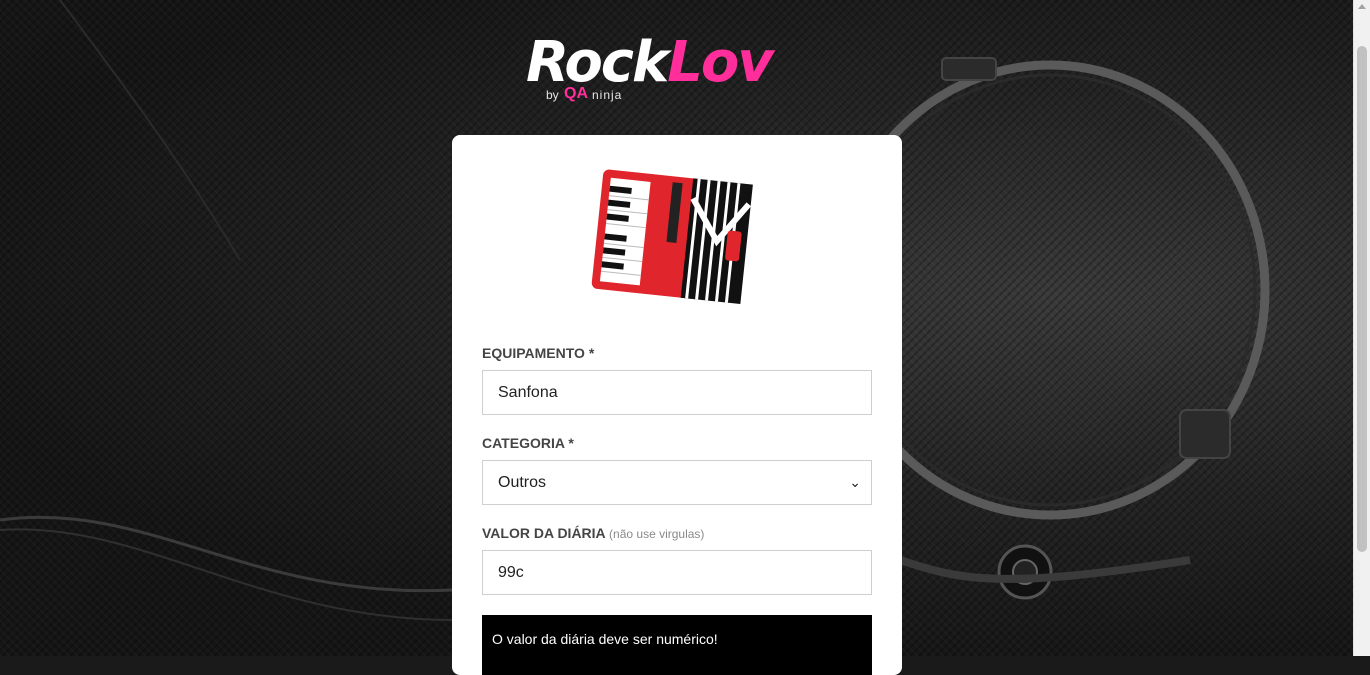 The height and width of the screenshot is (675, 1370). What do you see at coordinates (597, 62) in the screenshot?
I see `logo-rock: Rock` at bounding box center [597, 62].